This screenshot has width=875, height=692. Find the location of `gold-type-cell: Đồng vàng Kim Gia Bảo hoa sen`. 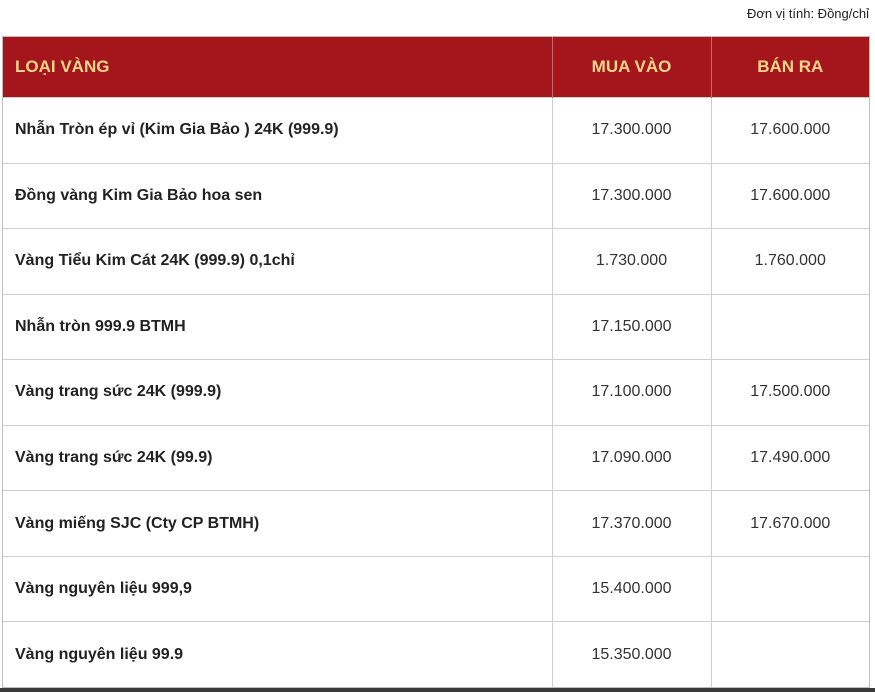

gold-type-cell: Đồng vàng Kim Gia Bảo hoa sen is located at coordinates (278, 195).